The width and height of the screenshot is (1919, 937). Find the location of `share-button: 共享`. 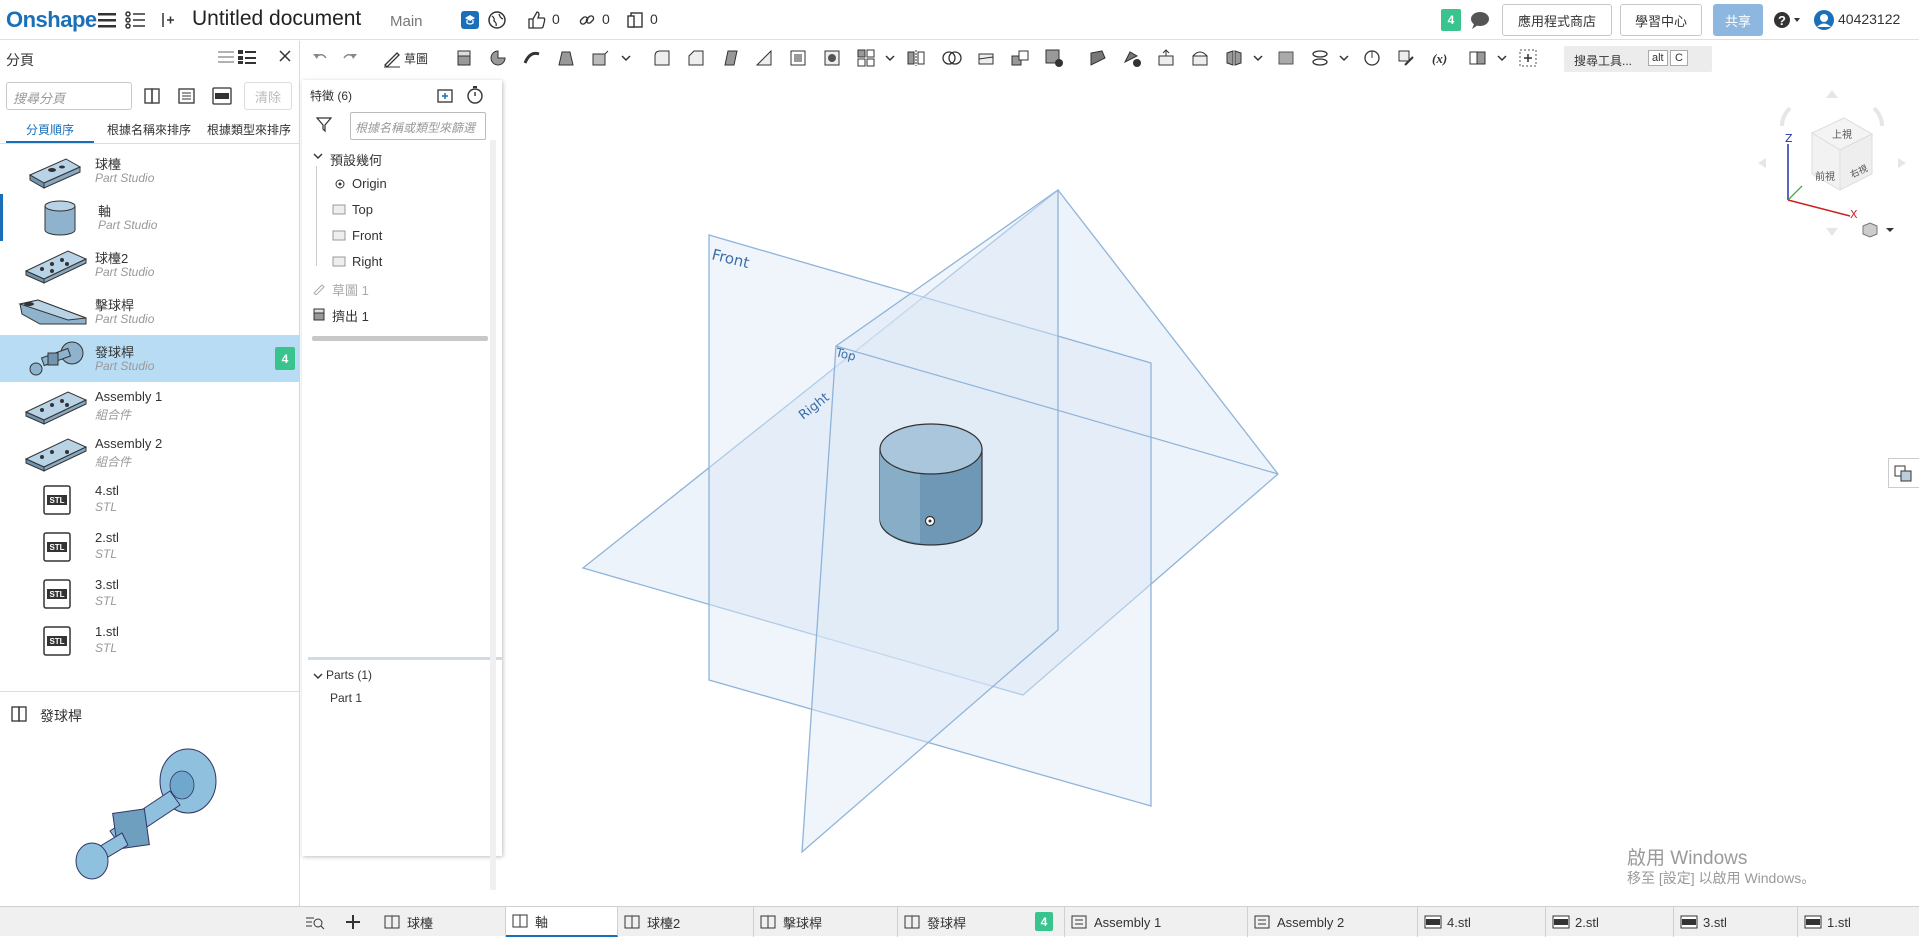

share-button: 共享 is located at coordinates (1738, 20).